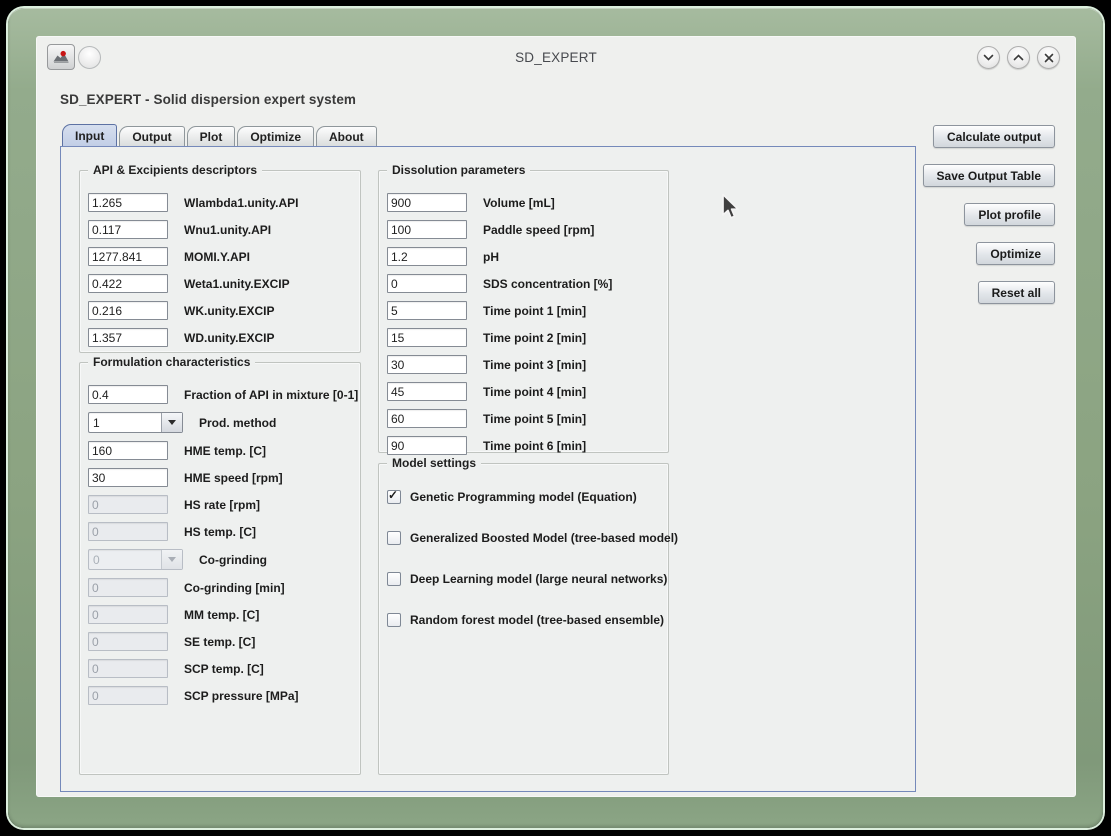  What do you see at coordinates (427, 445) in the screenshot?
I see `field-time-point-6-min` at bounding box center [427, 445].